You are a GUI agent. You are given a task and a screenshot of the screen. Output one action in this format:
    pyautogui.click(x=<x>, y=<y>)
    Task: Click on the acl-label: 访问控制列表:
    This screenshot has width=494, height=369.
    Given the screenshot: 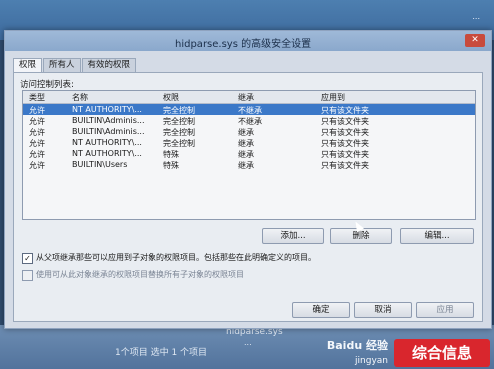 What is the action you would take?
    pyautogui.click(x=47, y=85)
    